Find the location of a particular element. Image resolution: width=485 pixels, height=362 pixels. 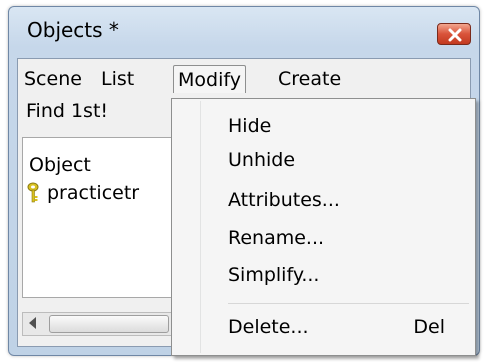

menu-list: List is located at coordinates (117, 79).